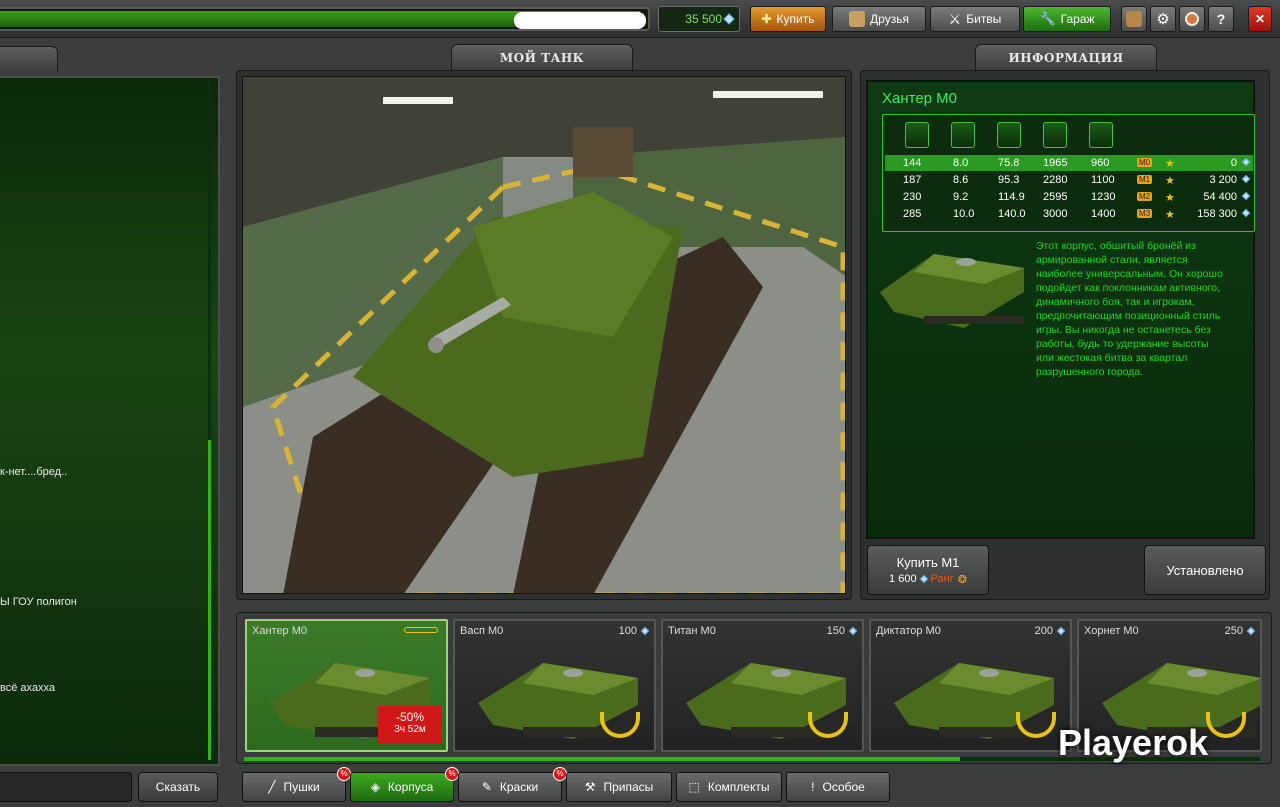  I want to click on stat-power: 1230, so click(1103, 197).